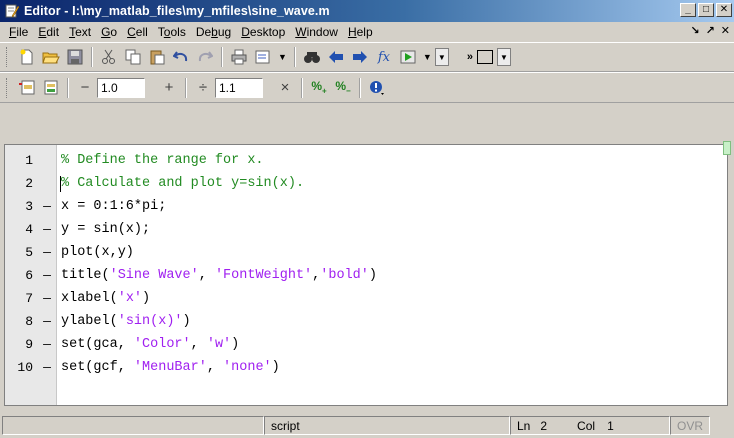 The image size is (734, 438). Describe the element at coordinates (27, 88) in the screenshot. I see `eval-cell-button` at that location.